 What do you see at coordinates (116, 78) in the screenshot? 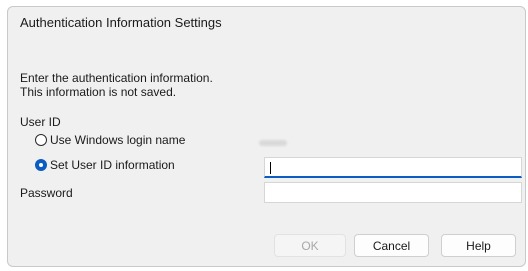
I see `description-line-1: Enter the authentication information.` at bounding box center [116, 78].